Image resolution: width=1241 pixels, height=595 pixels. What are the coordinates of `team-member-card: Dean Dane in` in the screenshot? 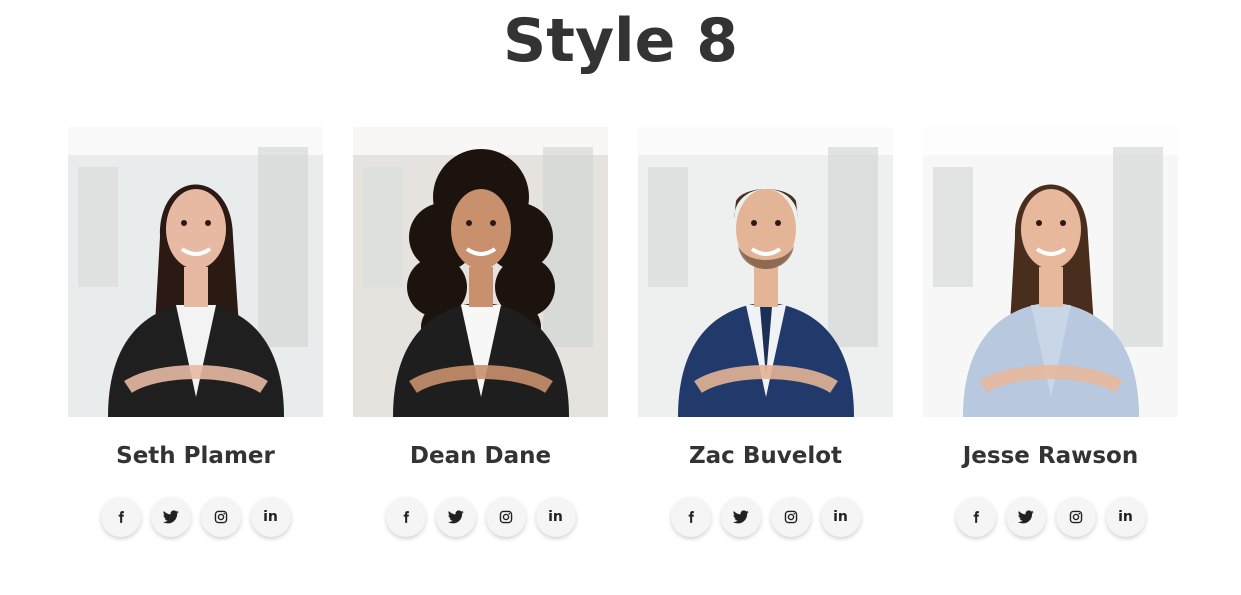 It's located at (480, 332).